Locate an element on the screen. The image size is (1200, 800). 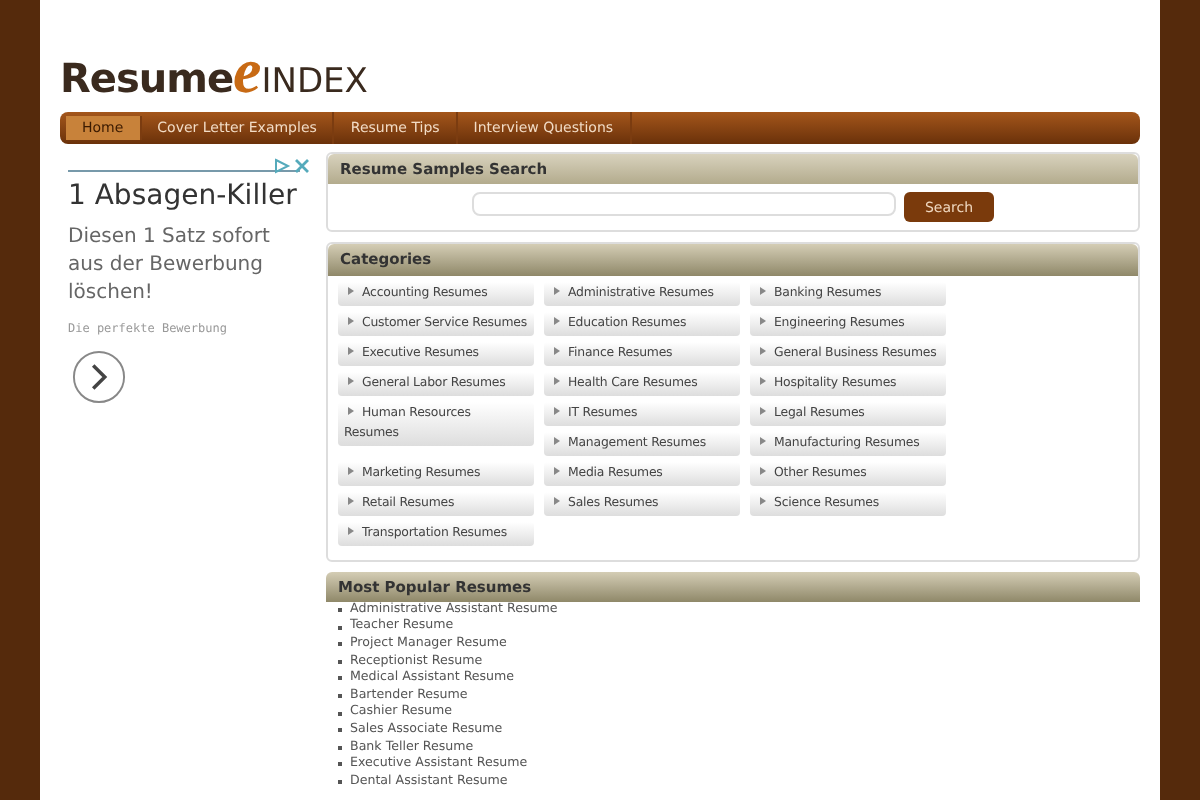
ad-headline: 1 Absagen-Killer is located at coordinates (184, 193).